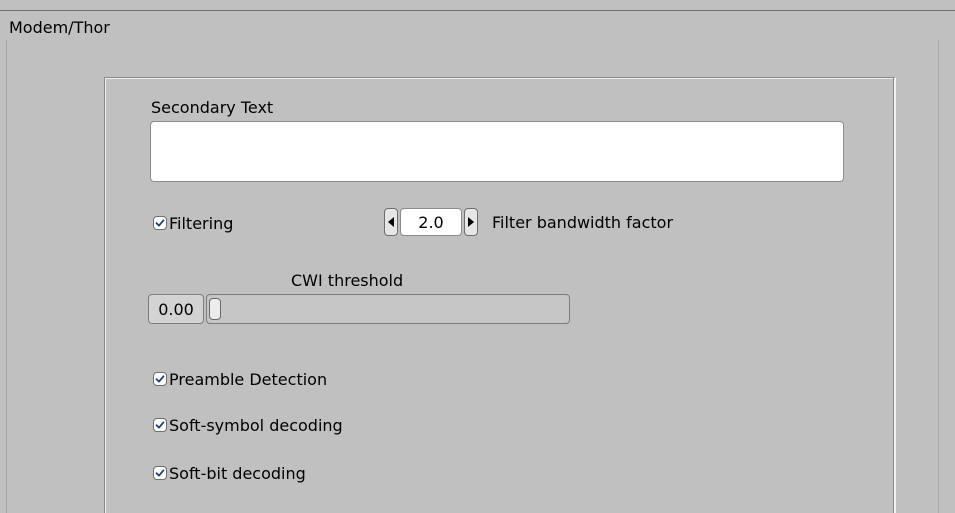 Image resolution: width=955 pixels, height=513 pixels. I want to click on top-divider, so click(477, 10).